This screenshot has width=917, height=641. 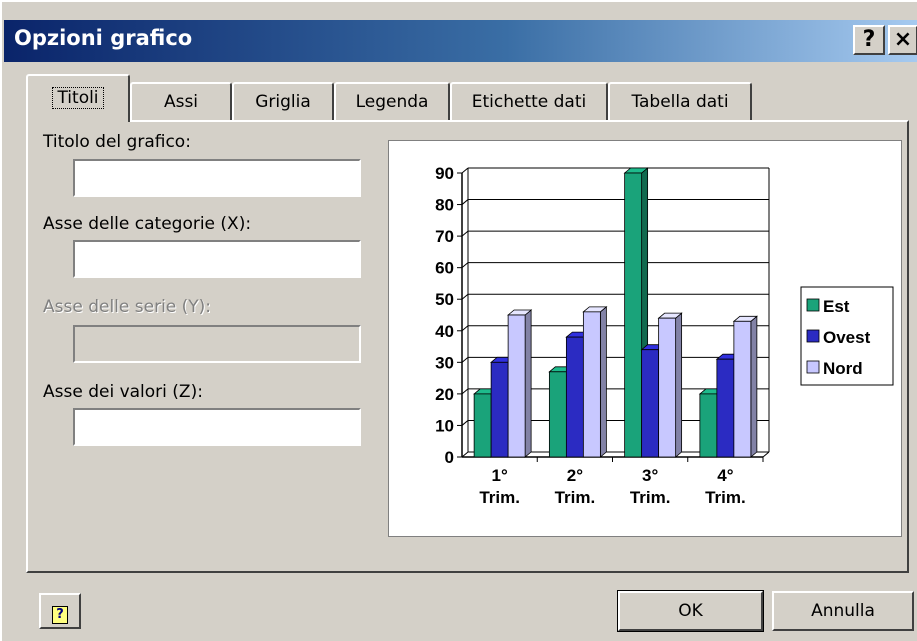 What do you see at coordinates (392, 101) in the screenshot?
I see `tab-legenda: Legenda` at bounding box center [392, 101].